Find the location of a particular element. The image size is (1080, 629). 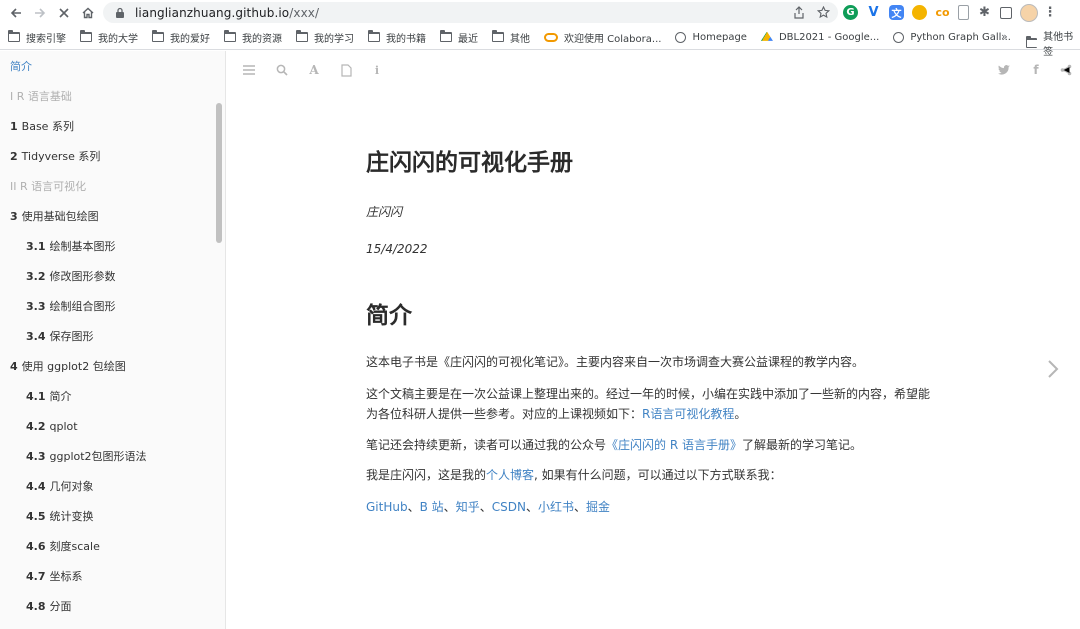

bookmark-item: 搜索引擎 is located at coordinates (36, 37).